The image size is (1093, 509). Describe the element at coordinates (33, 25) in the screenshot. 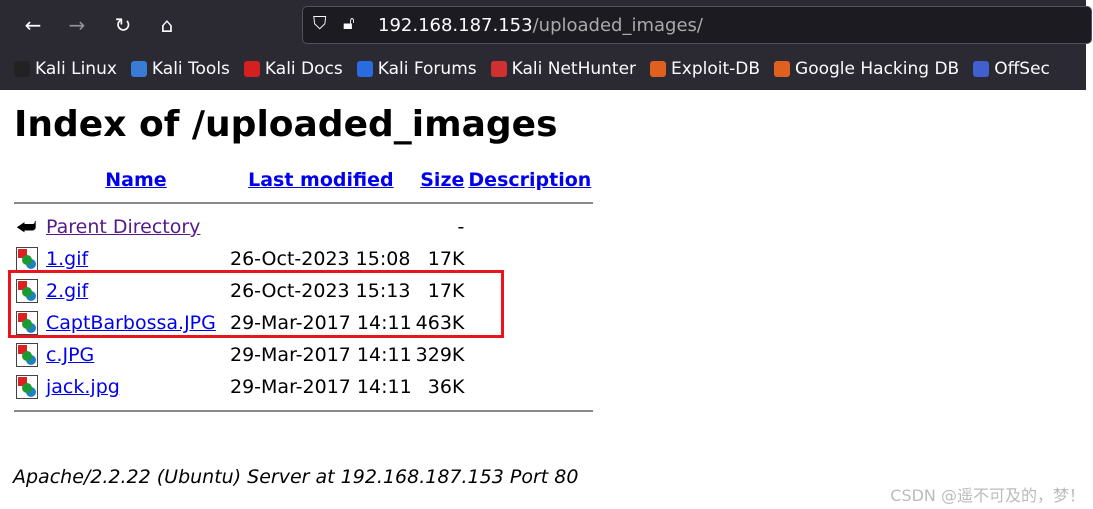

I see `back-button: ←` at that location.